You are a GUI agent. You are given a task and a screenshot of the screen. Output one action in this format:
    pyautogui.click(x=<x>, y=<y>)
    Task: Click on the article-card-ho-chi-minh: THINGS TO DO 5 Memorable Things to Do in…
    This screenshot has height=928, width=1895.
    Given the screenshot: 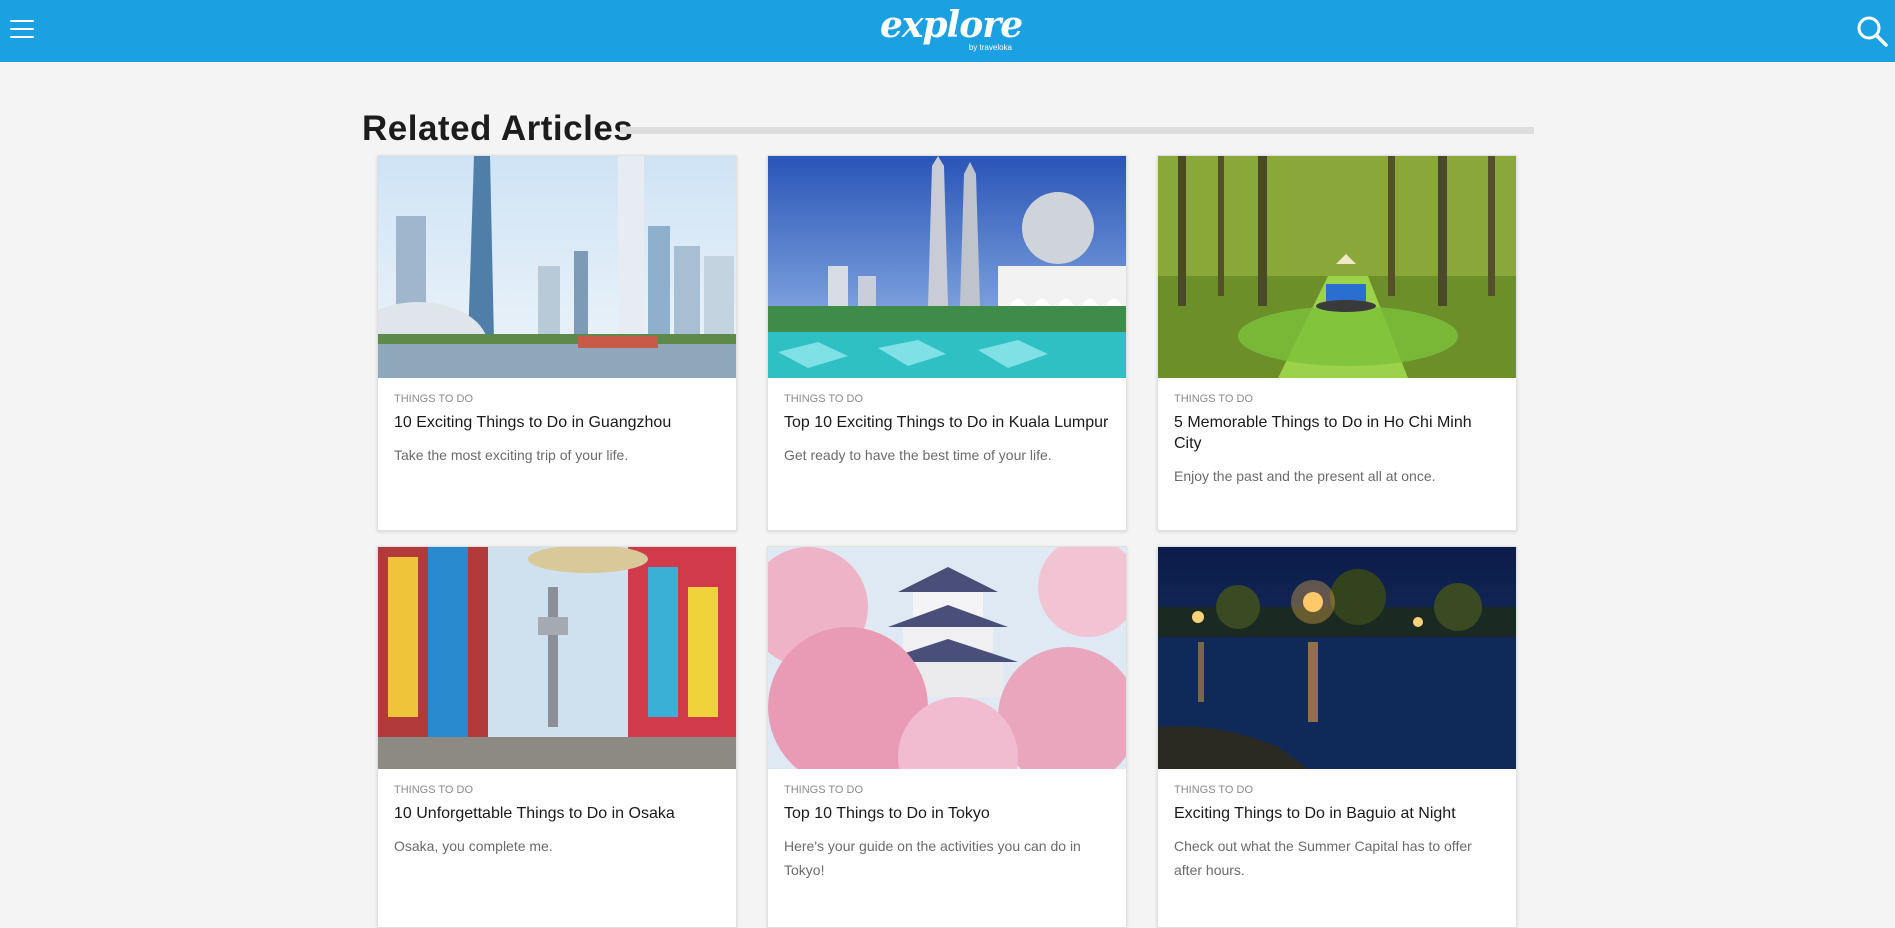 What is the action you would take?
    pyautogui.click(x=1337, y=343)
    